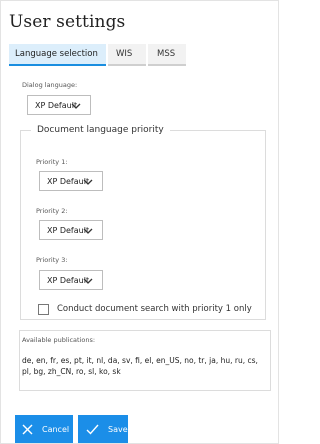 The width and height of the screenshot is (320, 444). What do you see at coordinates (59, 105) in the screenshot?
I see `dialog-language-select: XP Default` at bounding box center [59, 105].